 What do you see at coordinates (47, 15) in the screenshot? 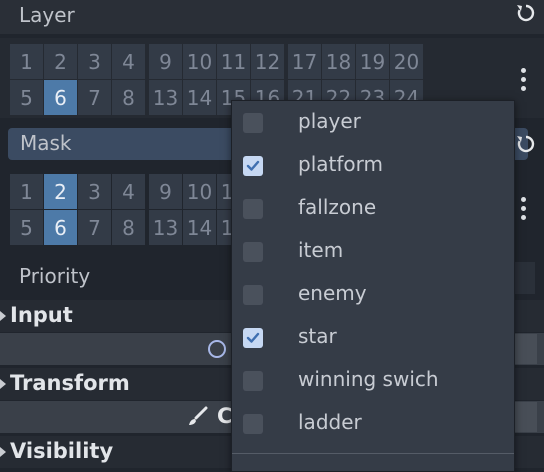
I see `layer-label: Layer` at bounding box center [47, 15].